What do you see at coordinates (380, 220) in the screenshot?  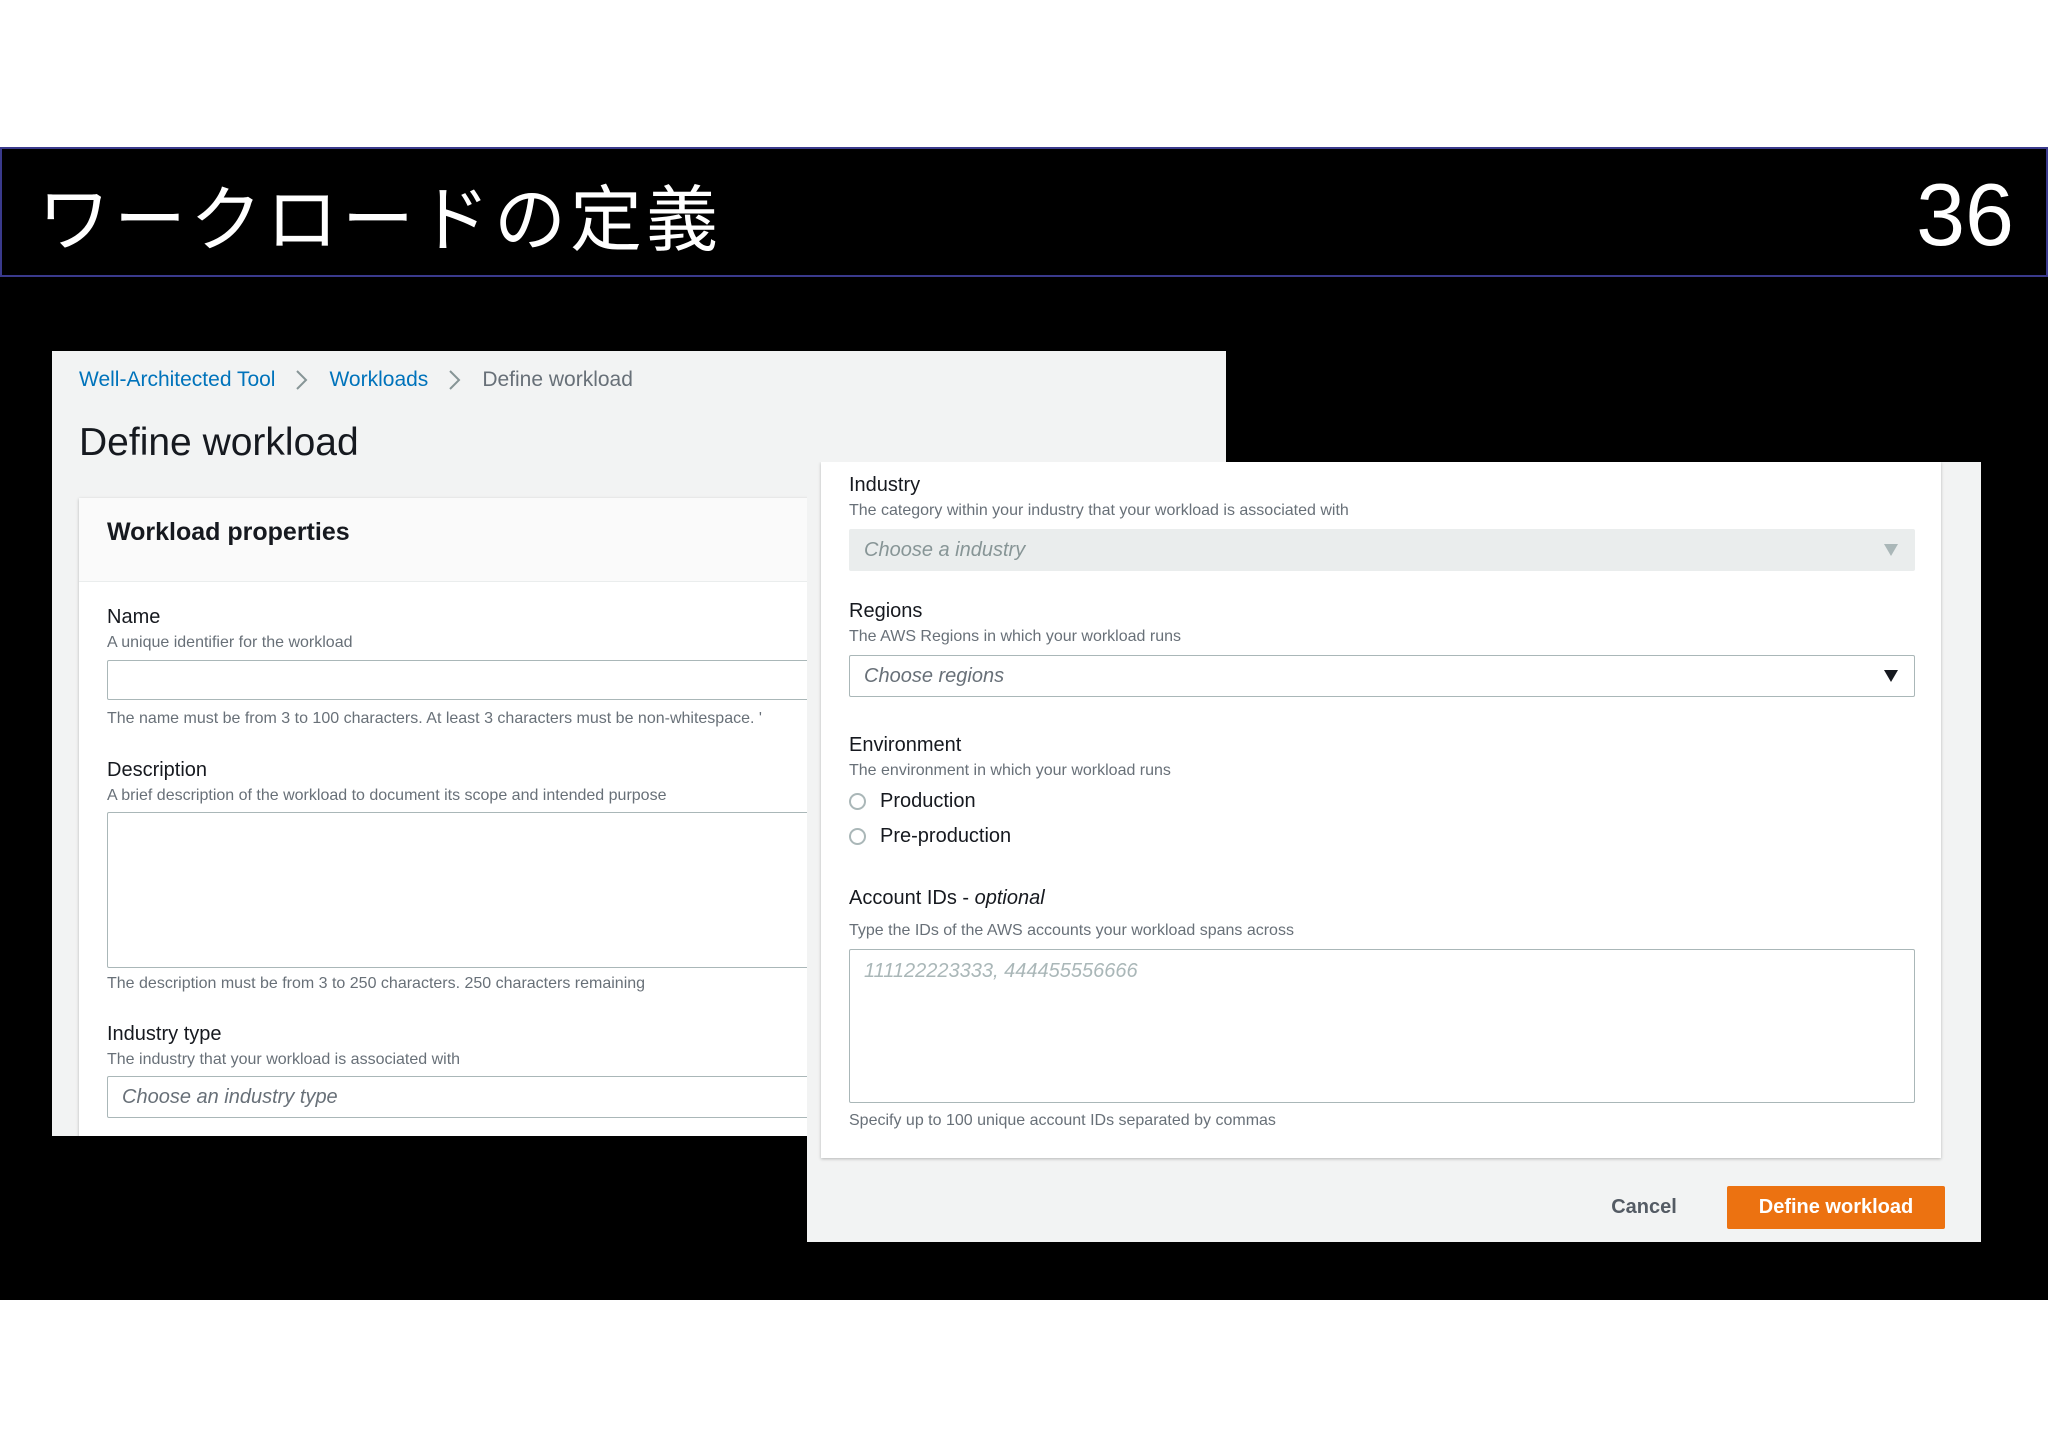 I see `slide-title: ワークロードの定義` at bounding box center [380, 220].